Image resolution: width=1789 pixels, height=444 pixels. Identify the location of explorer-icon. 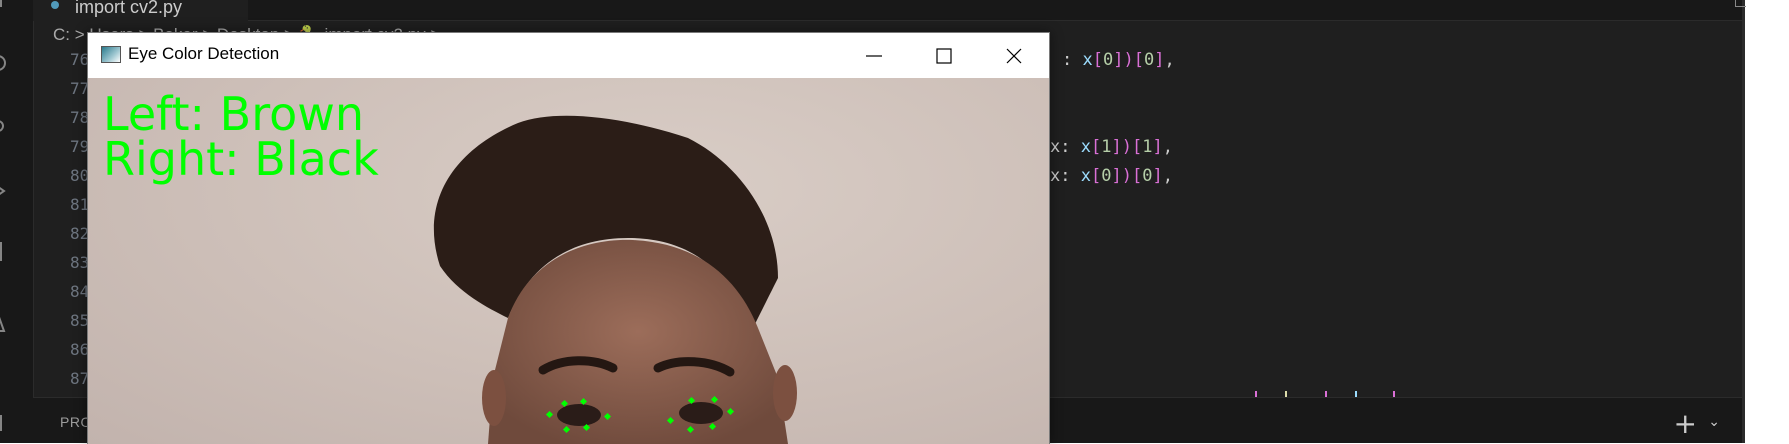
(6, 6).